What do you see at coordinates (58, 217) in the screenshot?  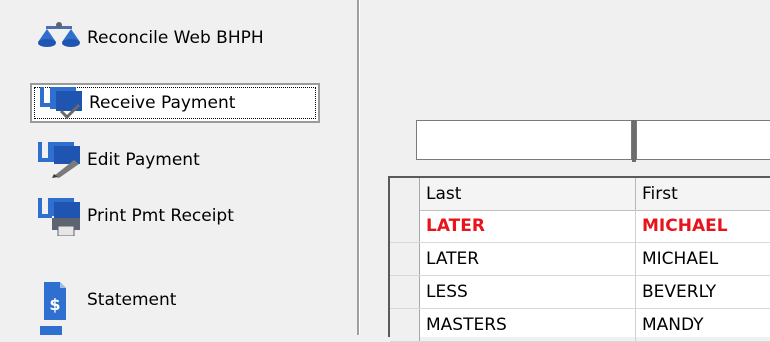 I see `print-receipt-icon` at bounding box center [58, 217].